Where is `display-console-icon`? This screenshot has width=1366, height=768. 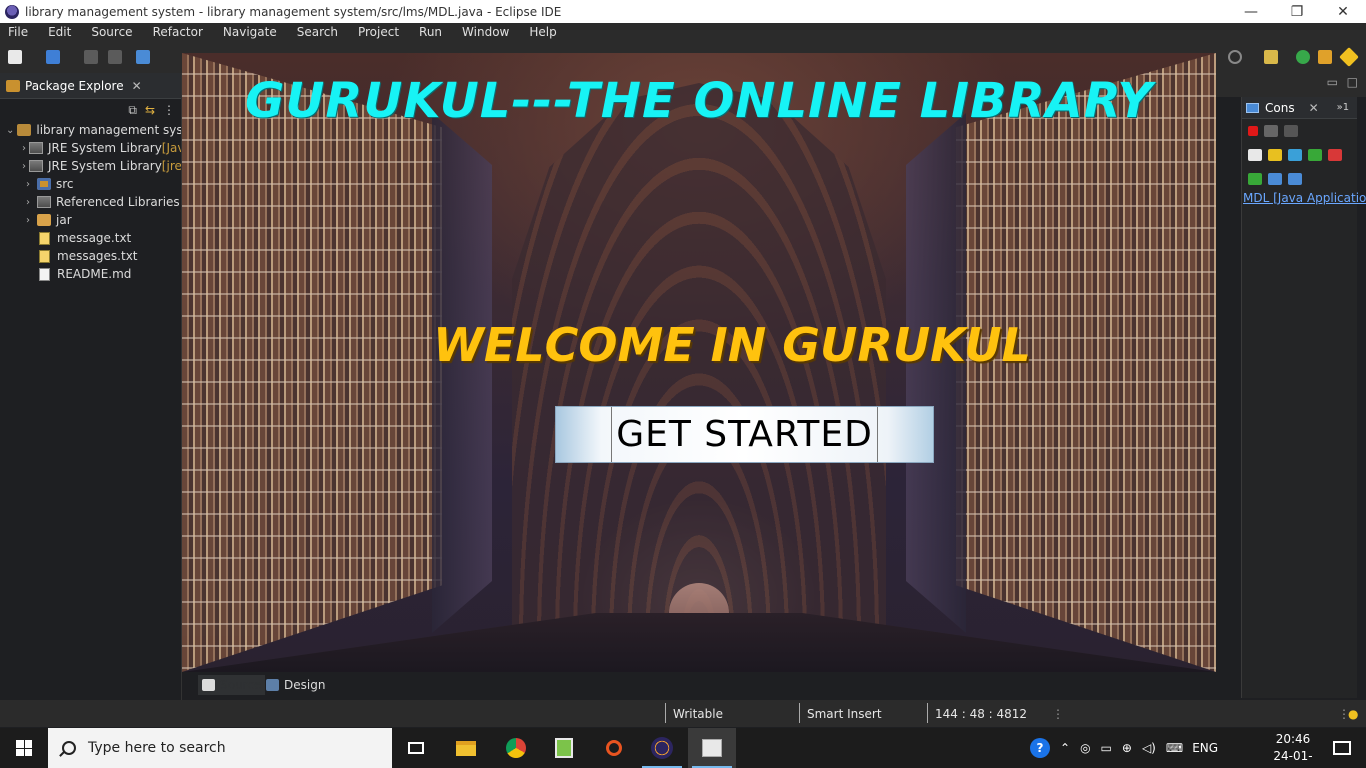
display-console-icon is located at coordinates (1275, 179).